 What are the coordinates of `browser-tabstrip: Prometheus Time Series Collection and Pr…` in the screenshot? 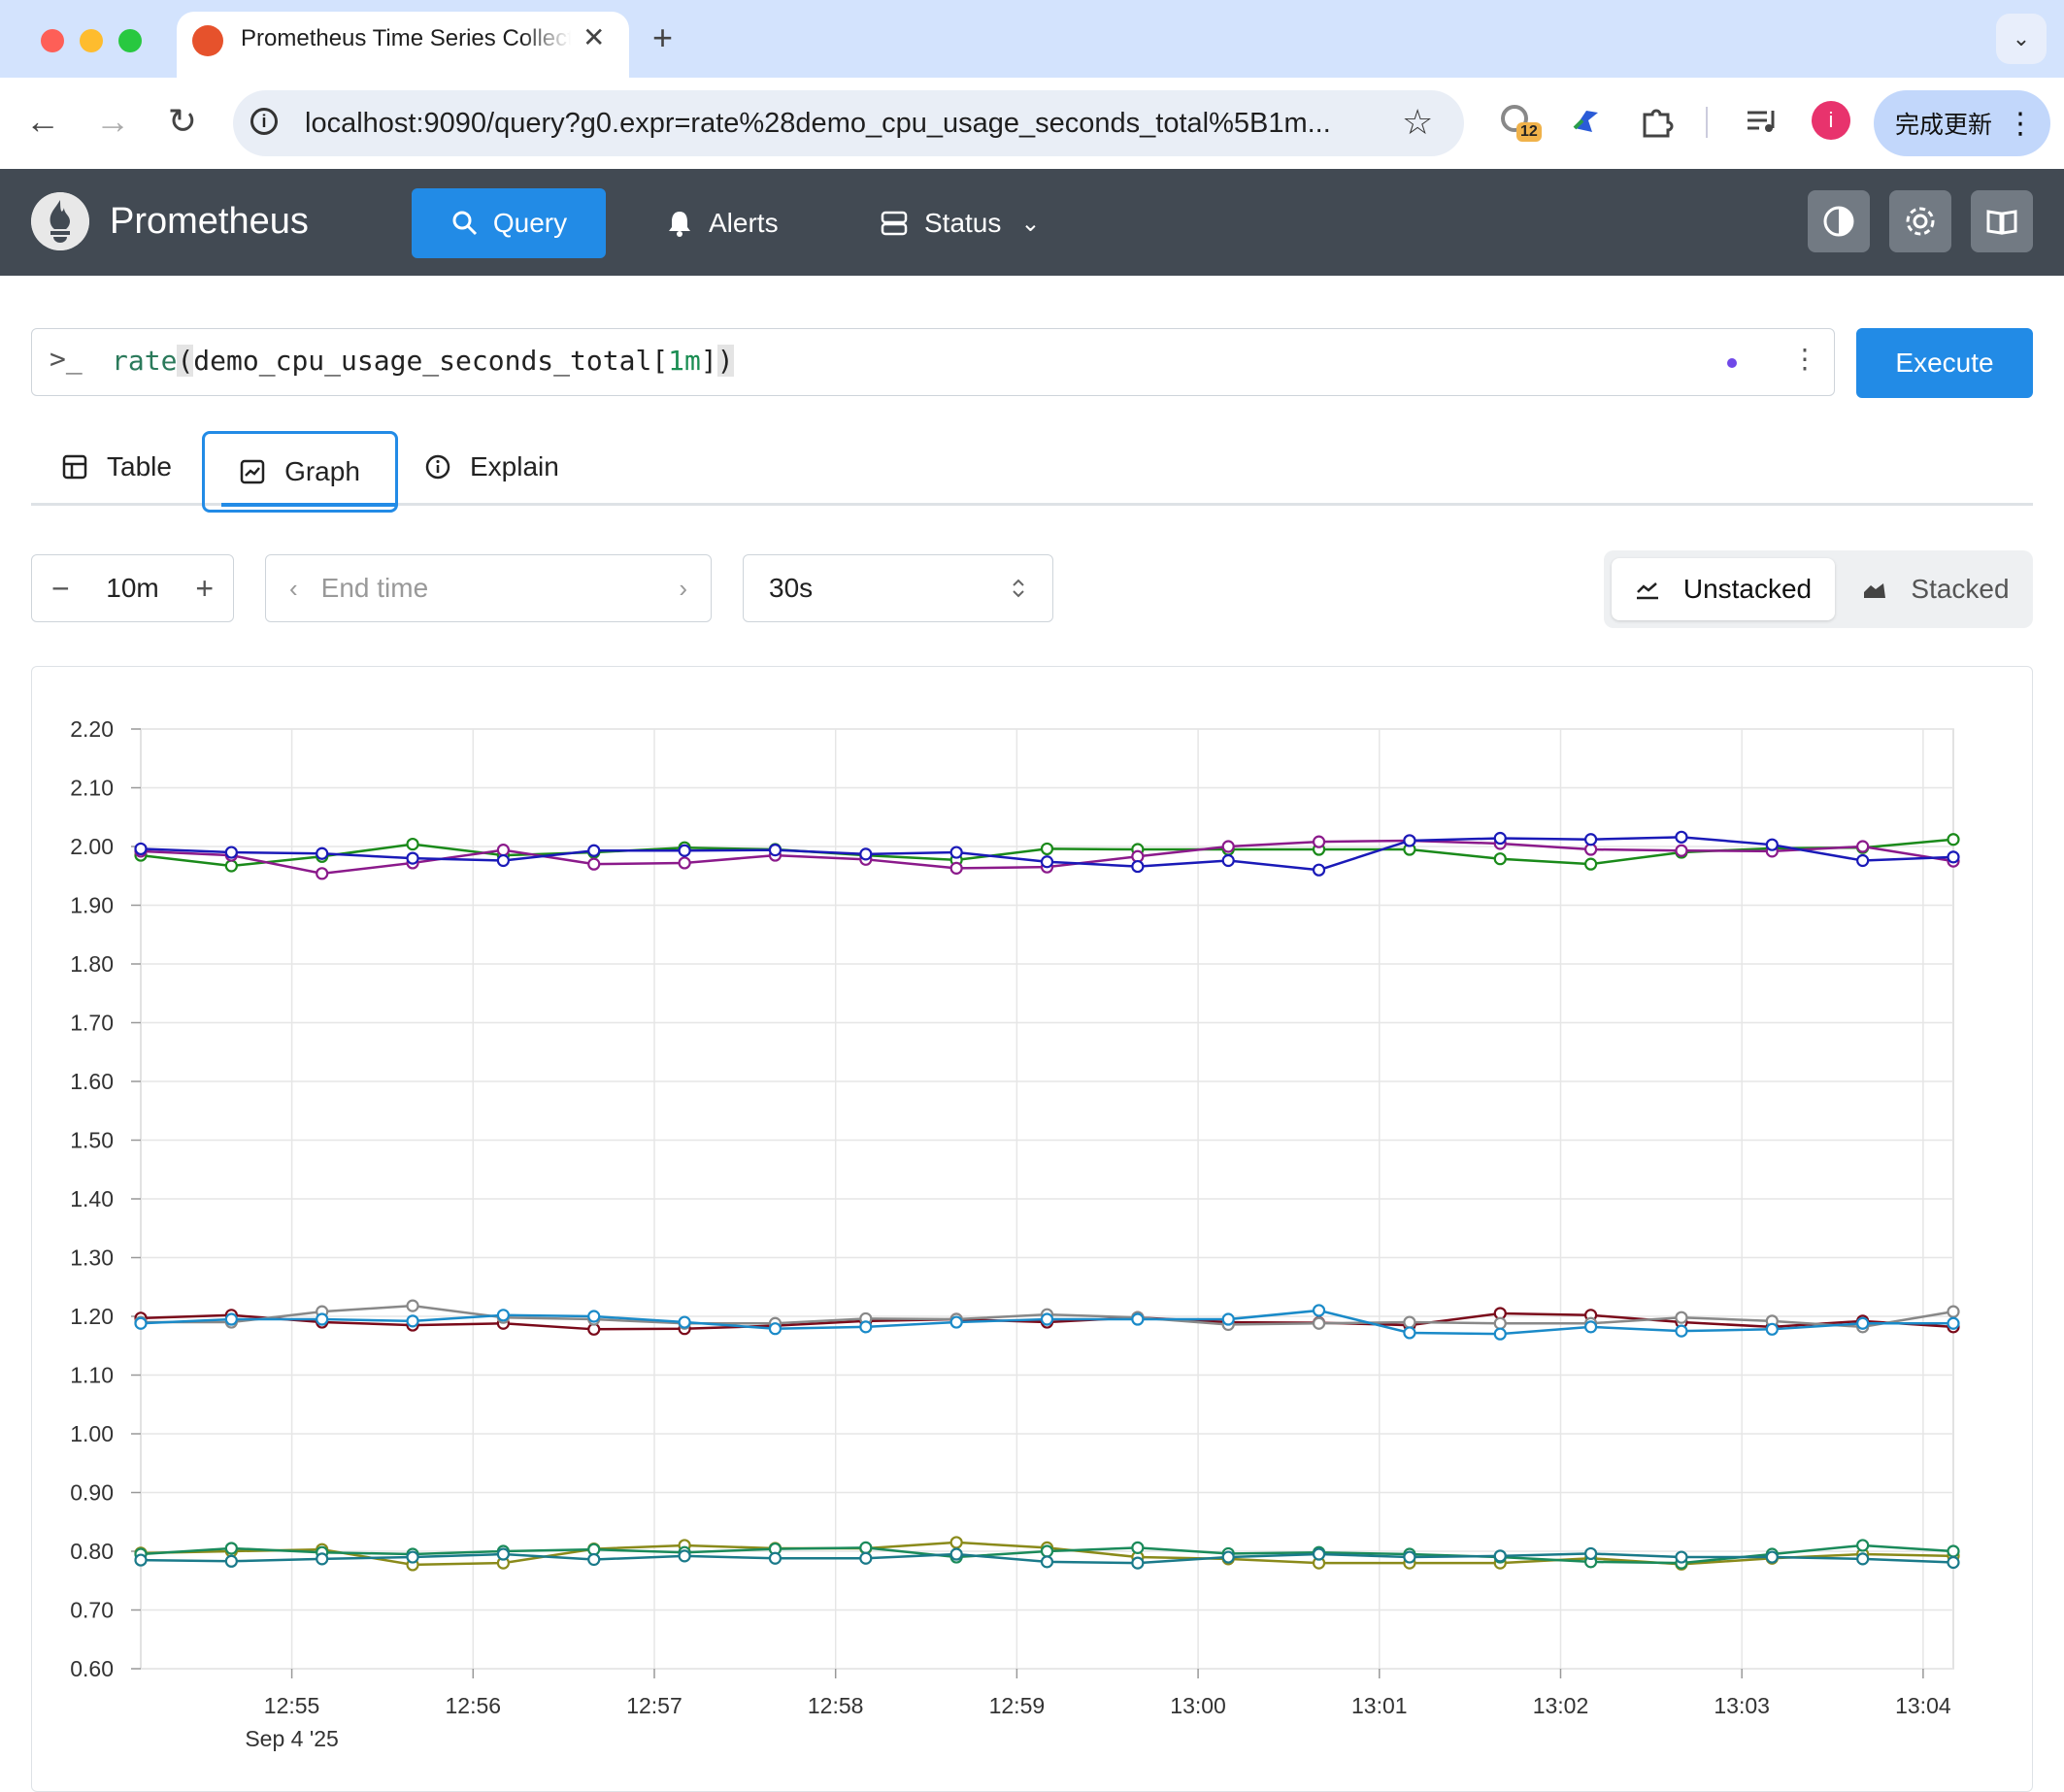 It's located at (1032, 39).